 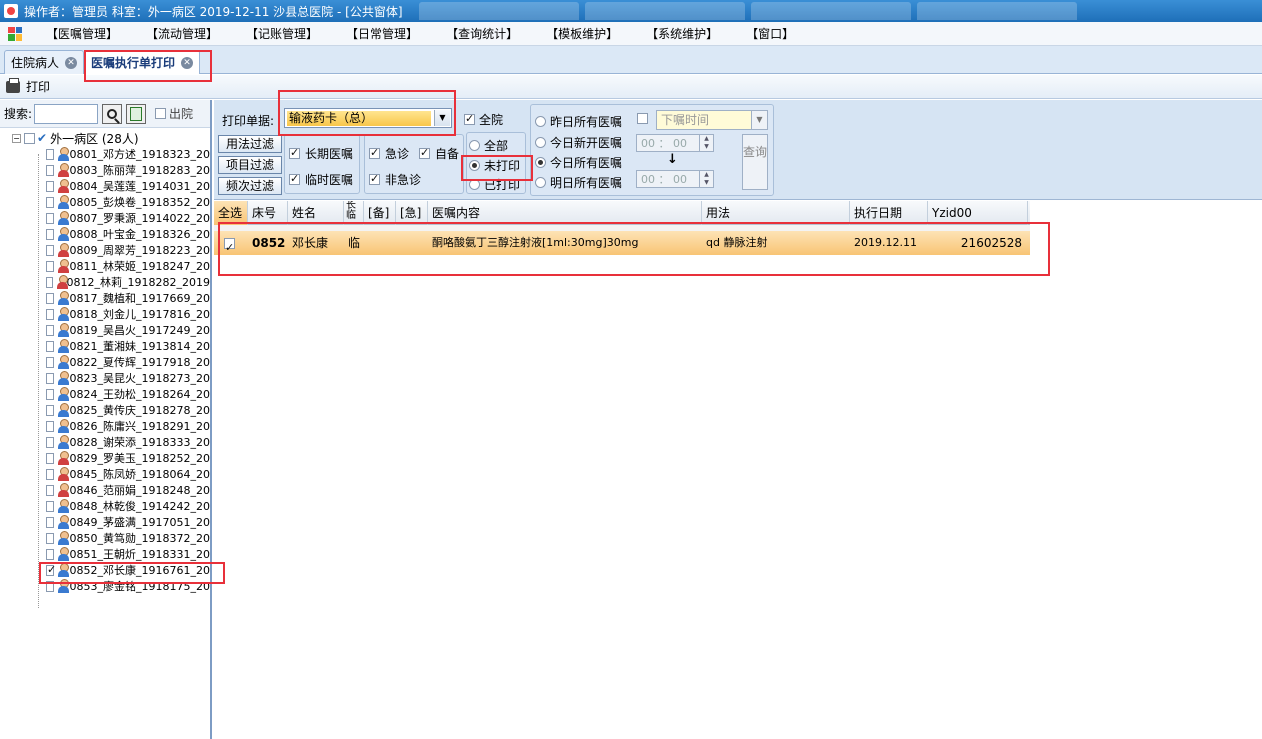 I want to click on patient-tree-item: 0811_林荣姬_1918247_20, so click(x=105, y=266).